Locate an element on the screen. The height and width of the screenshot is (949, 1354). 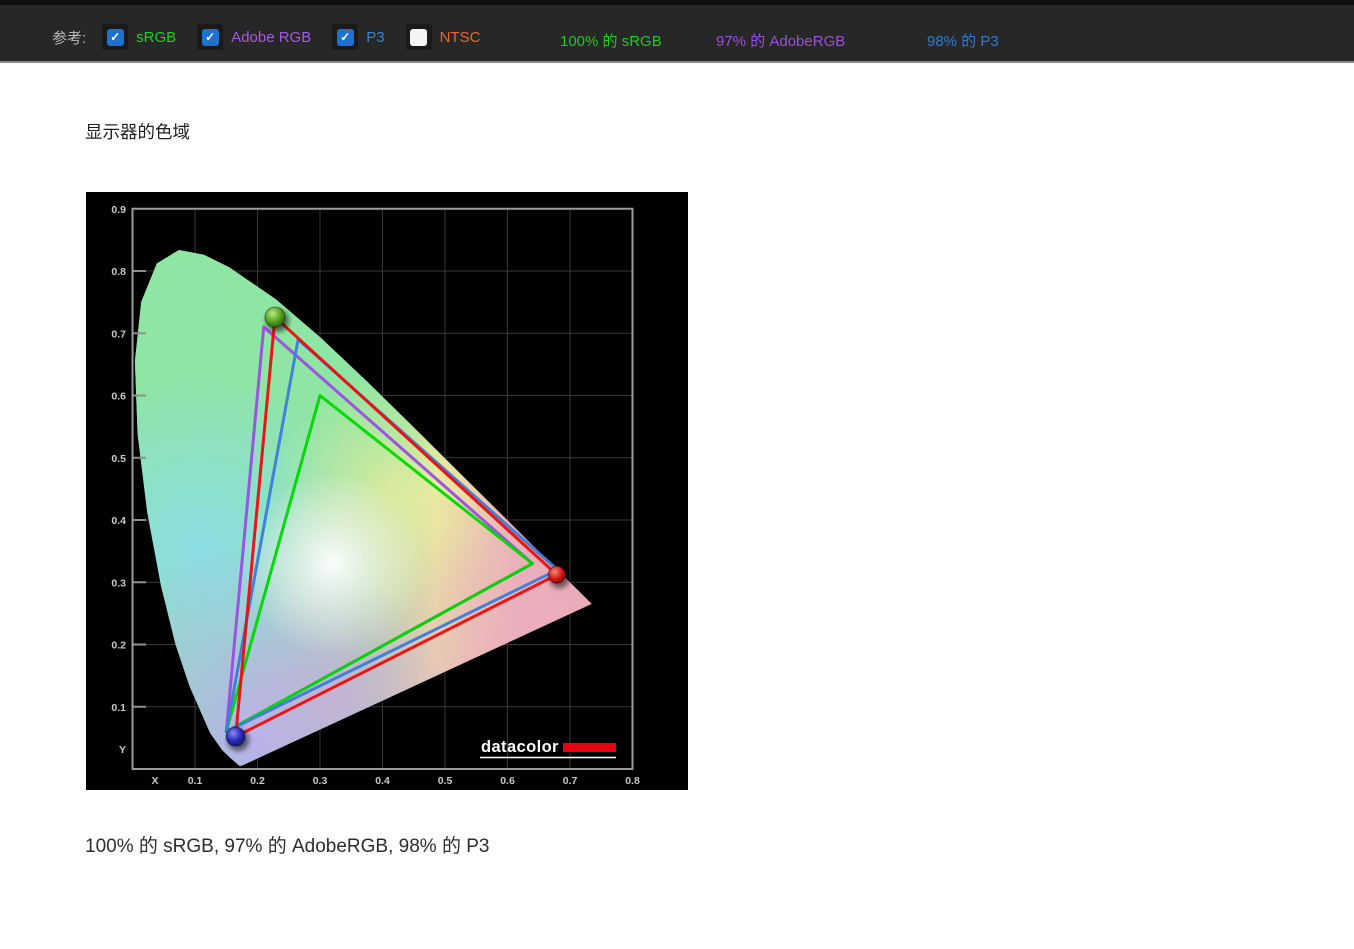
adobergb-coverage-readout: 97% 的 AdobeRGB is located at coordinates (781, 41).